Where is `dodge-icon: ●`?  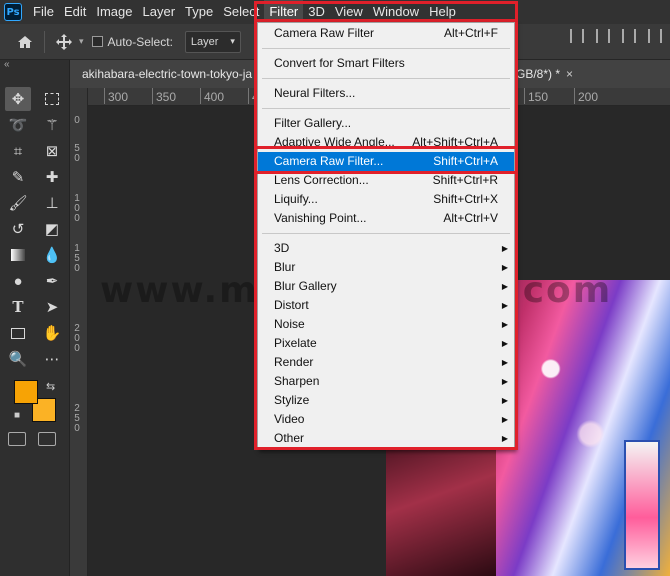 dodge-icon: ● is located at coordinates (18, 281).